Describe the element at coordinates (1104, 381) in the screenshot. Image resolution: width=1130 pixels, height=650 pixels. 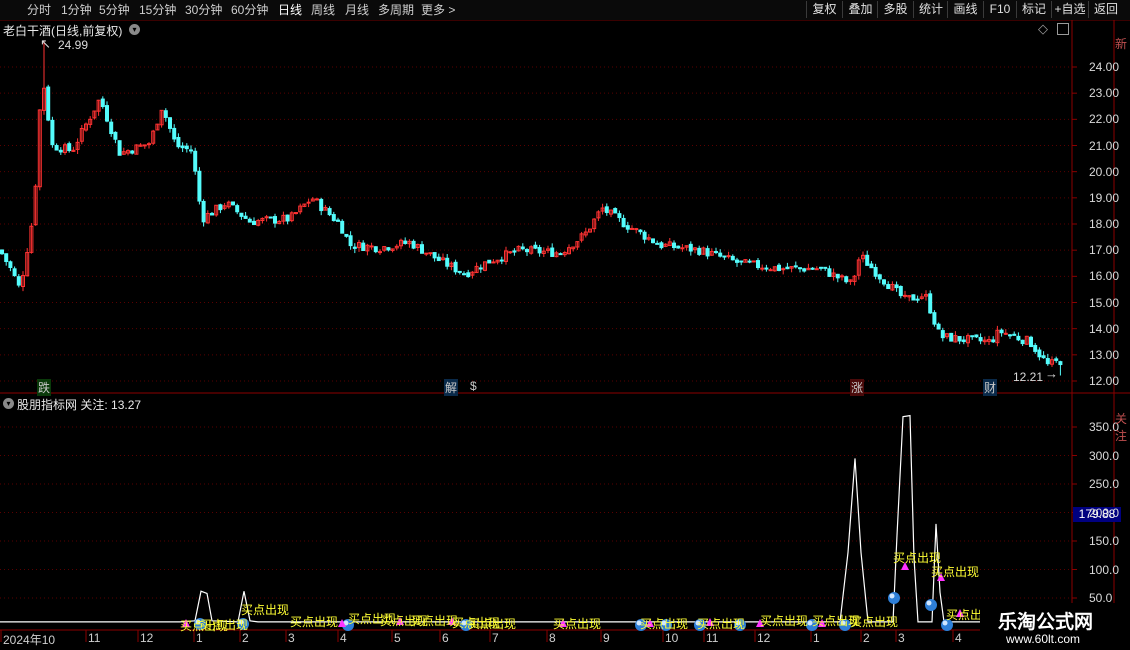
I see `price-tick-label: 12.00` at that location.